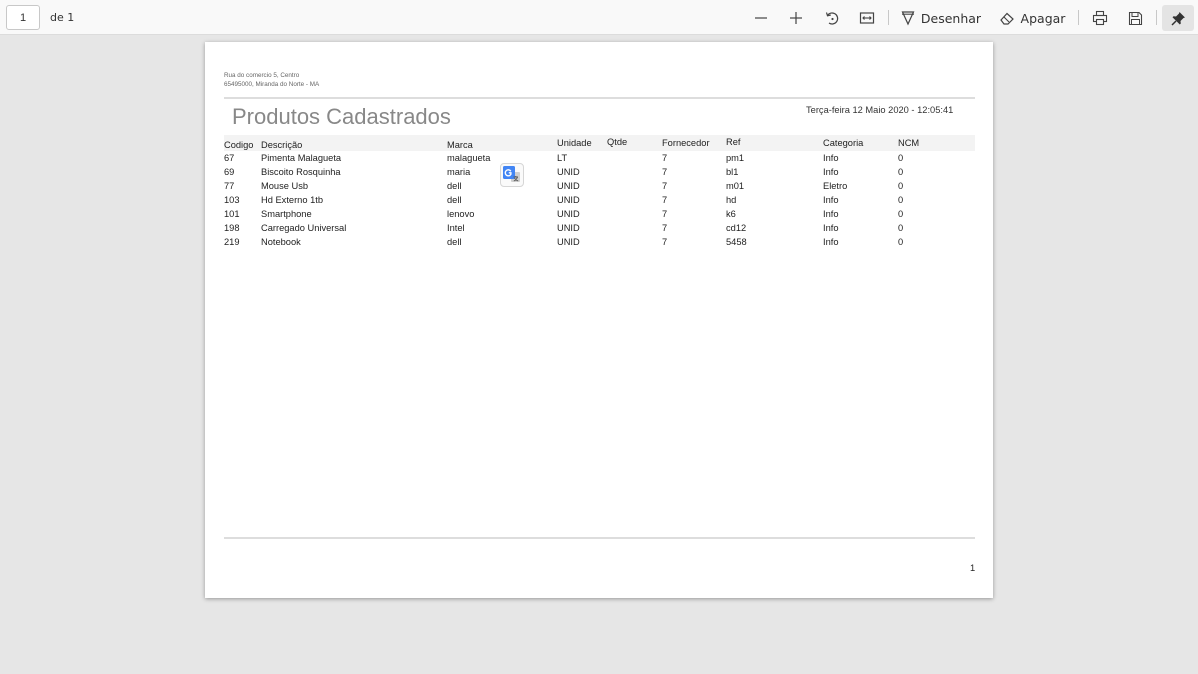 This screenshot has width=1198, height=674. I want to click on table-row: 67 Pimenta Malagueta malagueta LT 7 pm1 Info 0, so click(599, 159).